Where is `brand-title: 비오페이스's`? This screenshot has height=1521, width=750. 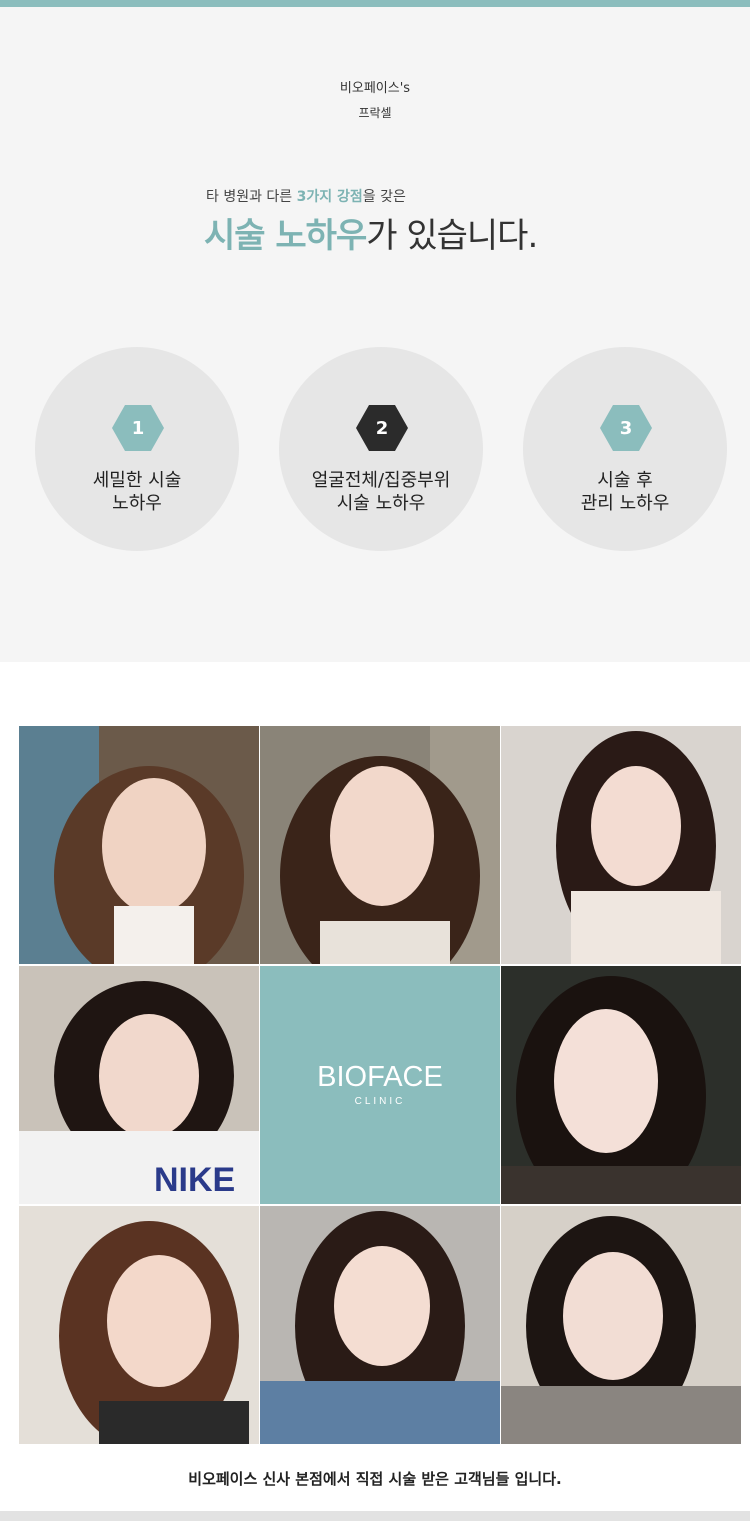 brand-title: 비오페이스's is located at coordinates (375, 88).